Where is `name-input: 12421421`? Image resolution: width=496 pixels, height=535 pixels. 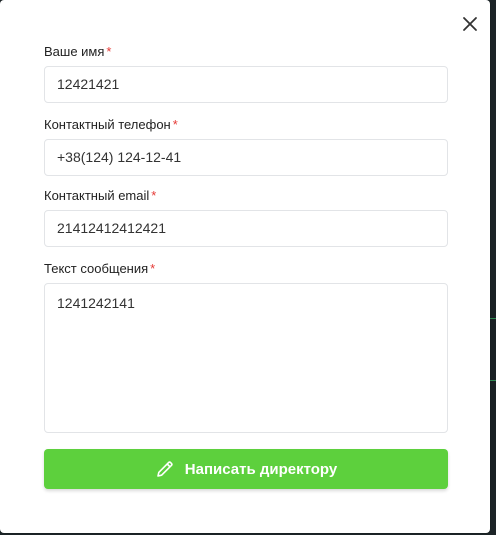 name-input: 12421421 is located at coordinates (246, 84).